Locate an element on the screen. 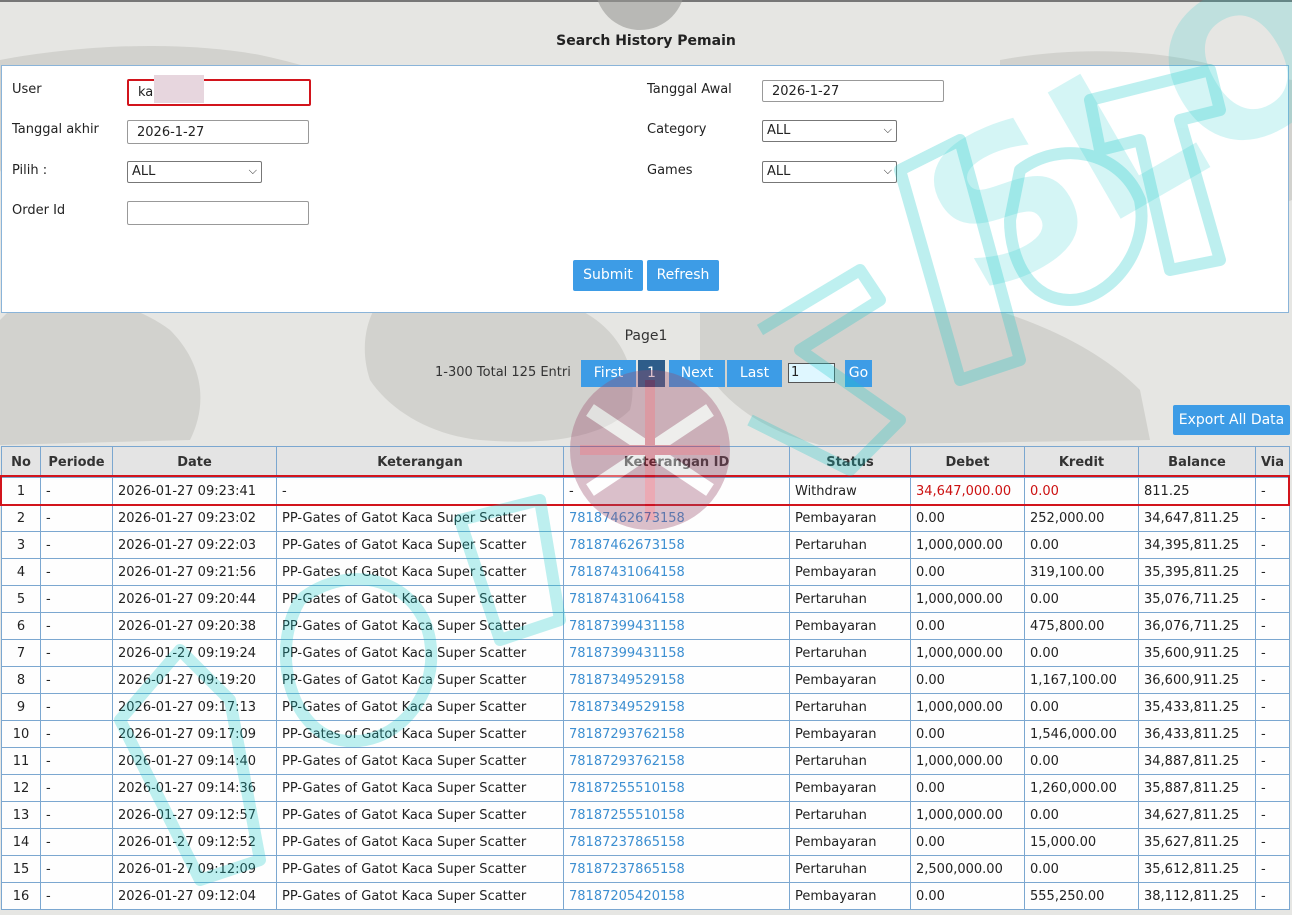 The width and height of the screenshot is (1292, 915). tanggal-akhir-input: 2026-1-27 is located at coordinates (218, 132).